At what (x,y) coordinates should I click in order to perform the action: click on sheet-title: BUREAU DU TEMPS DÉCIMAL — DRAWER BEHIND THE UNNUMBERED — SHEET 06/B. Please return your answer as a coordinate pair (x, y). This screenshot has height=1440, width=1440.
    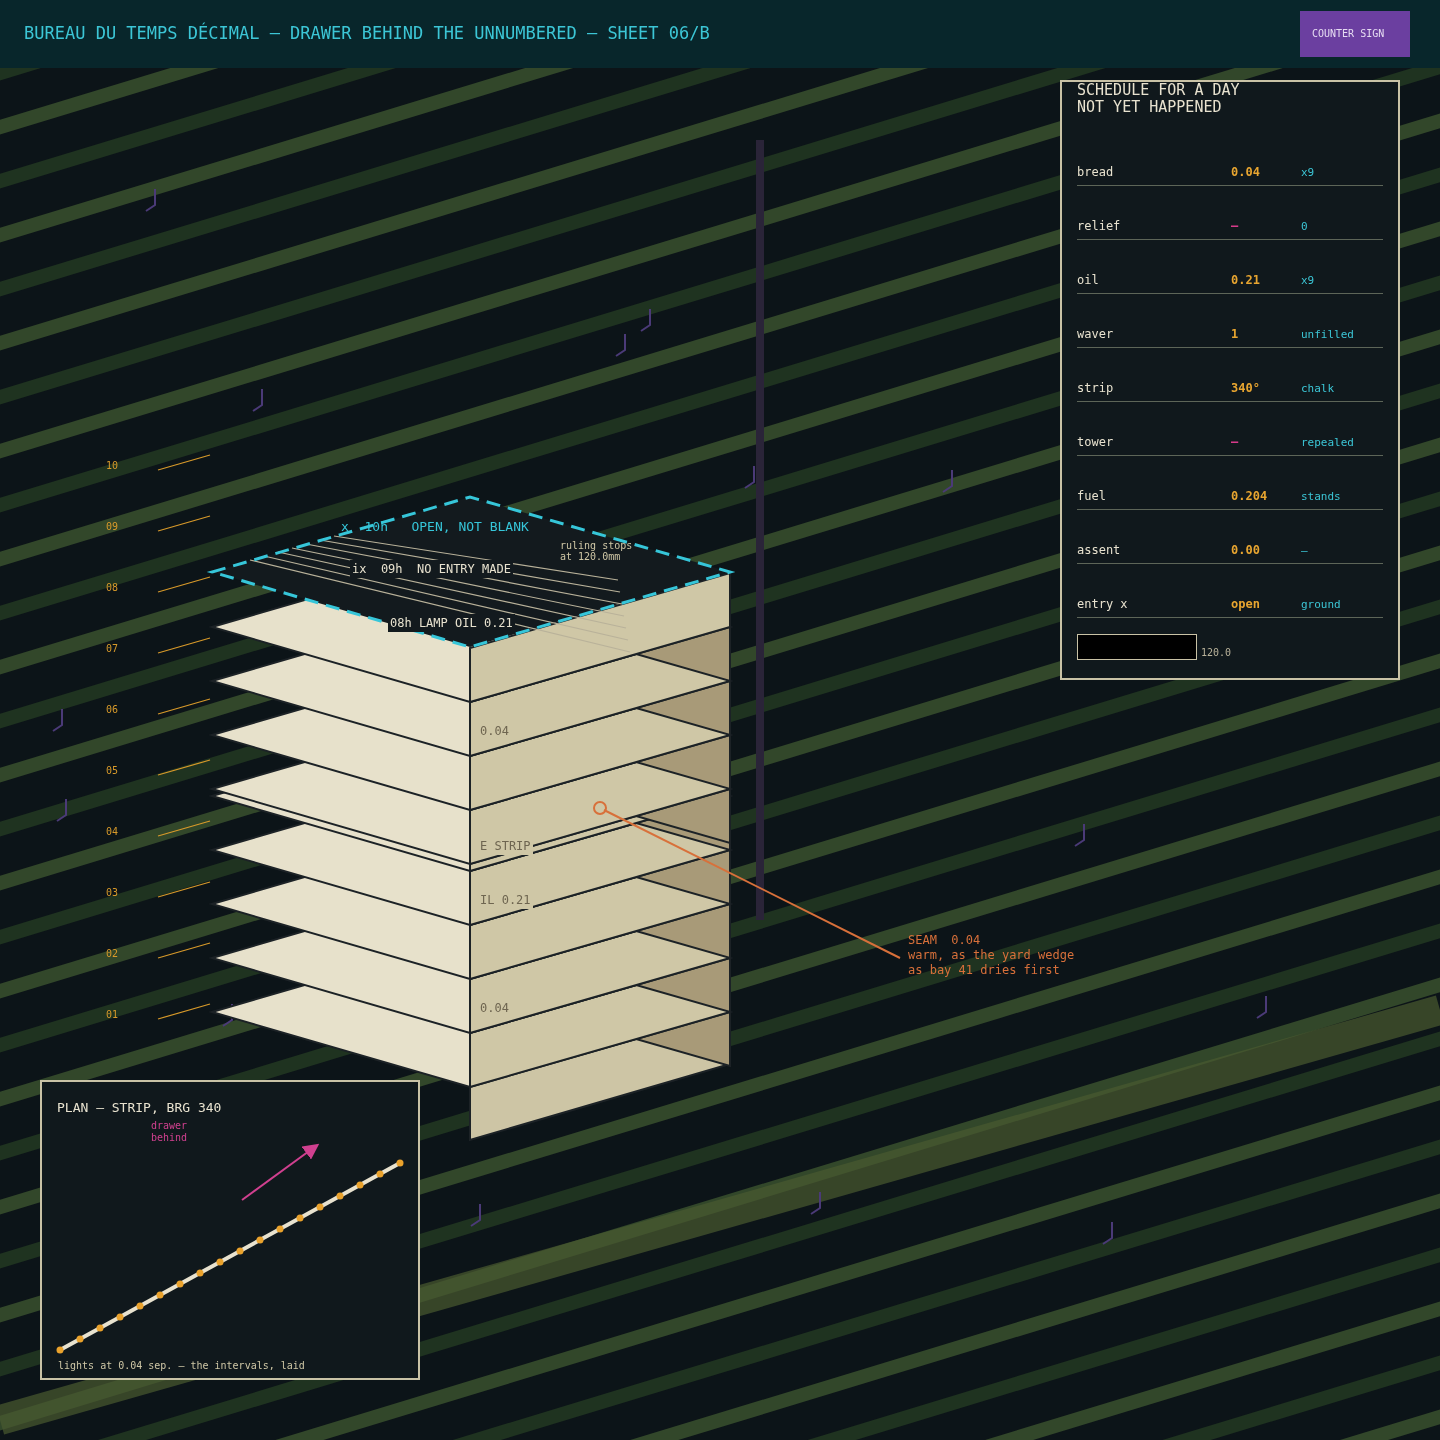
    Looking at the image, I should click on (367, 33).